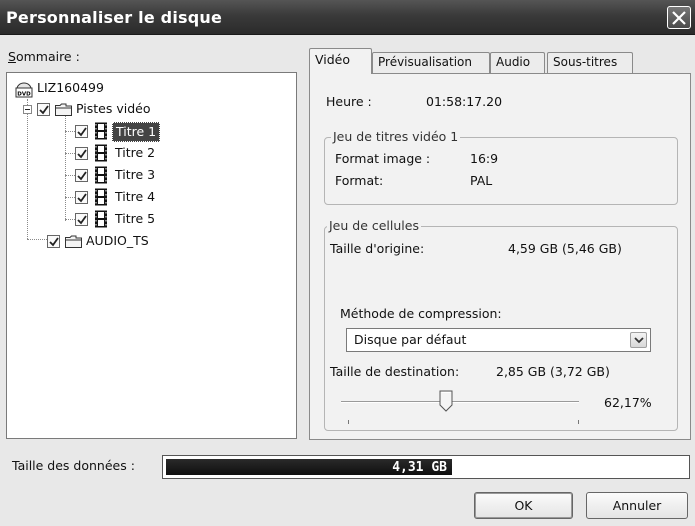 This screenshot has width=695, height=526. What do you see at coordinates (135, 174) in the screenshot?
I see `tree-label-title-3: Titre 3` at bounding box center [135, 174].